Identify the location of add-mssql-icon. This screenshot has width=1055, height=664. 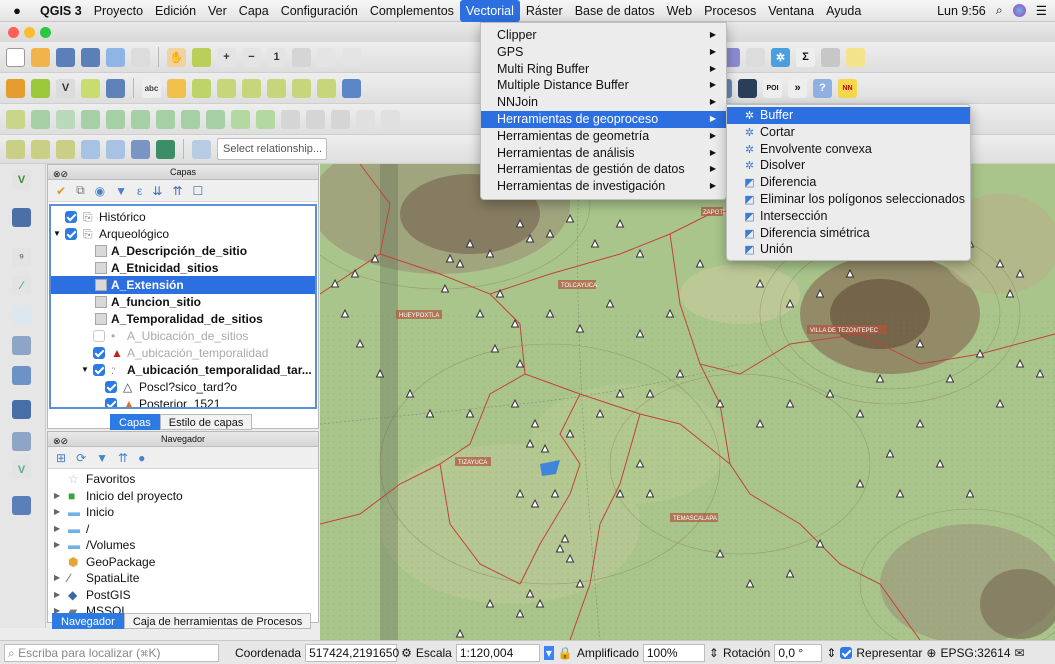
(21, 505).